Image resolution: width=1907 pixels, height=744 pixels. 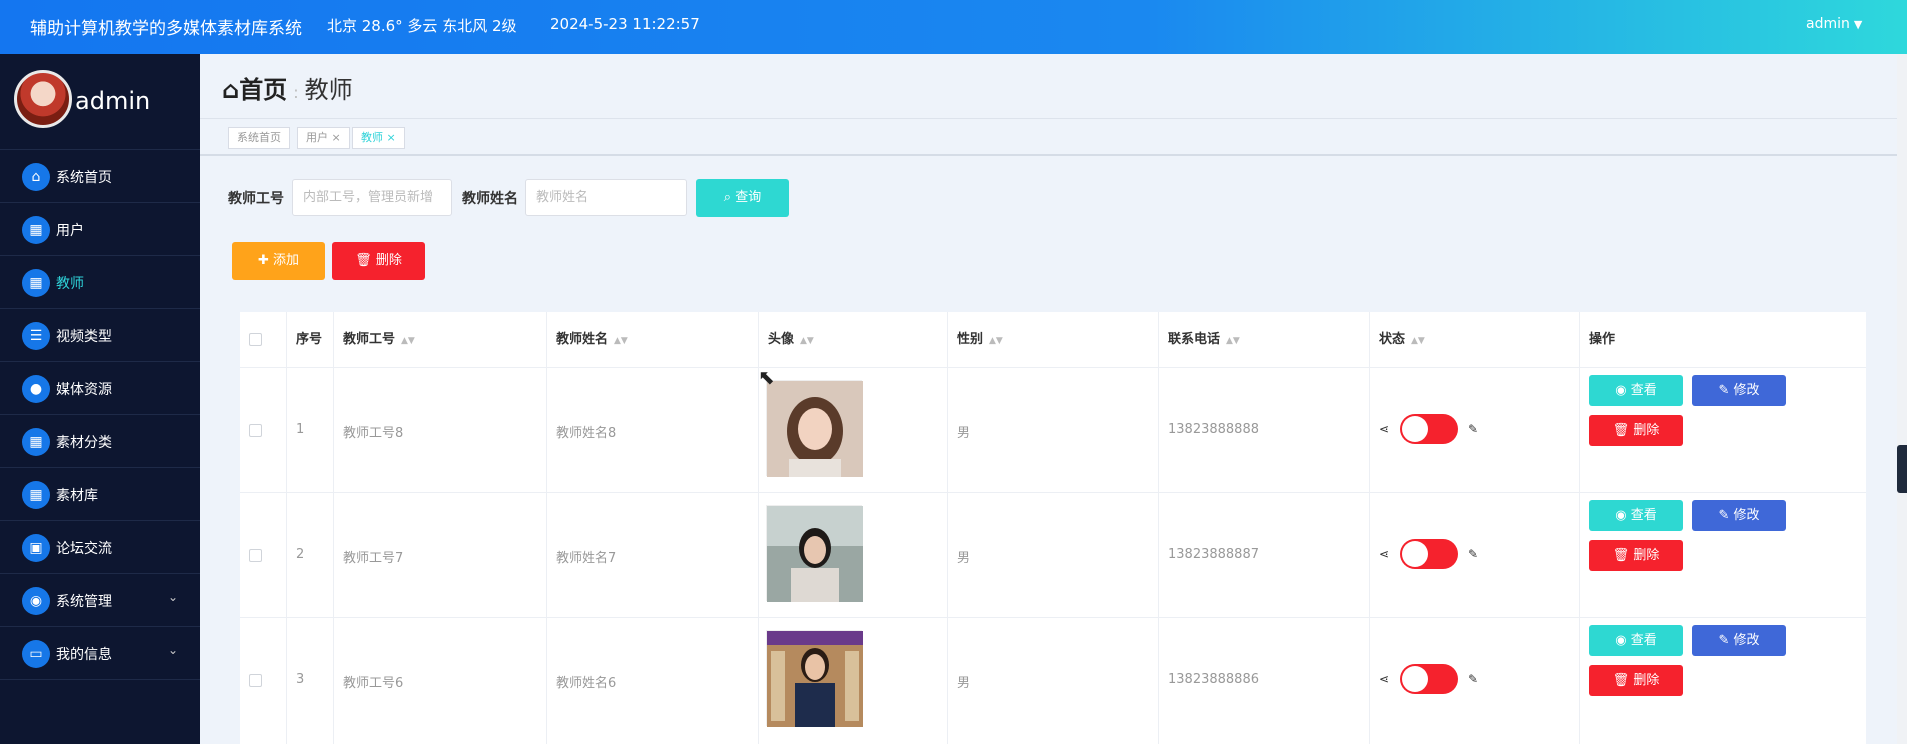 What do you see at coordinates (586, 683) in the screenshot?
I see `row-teacher-name: 教师姓名6` at bounding box center [586, 683].